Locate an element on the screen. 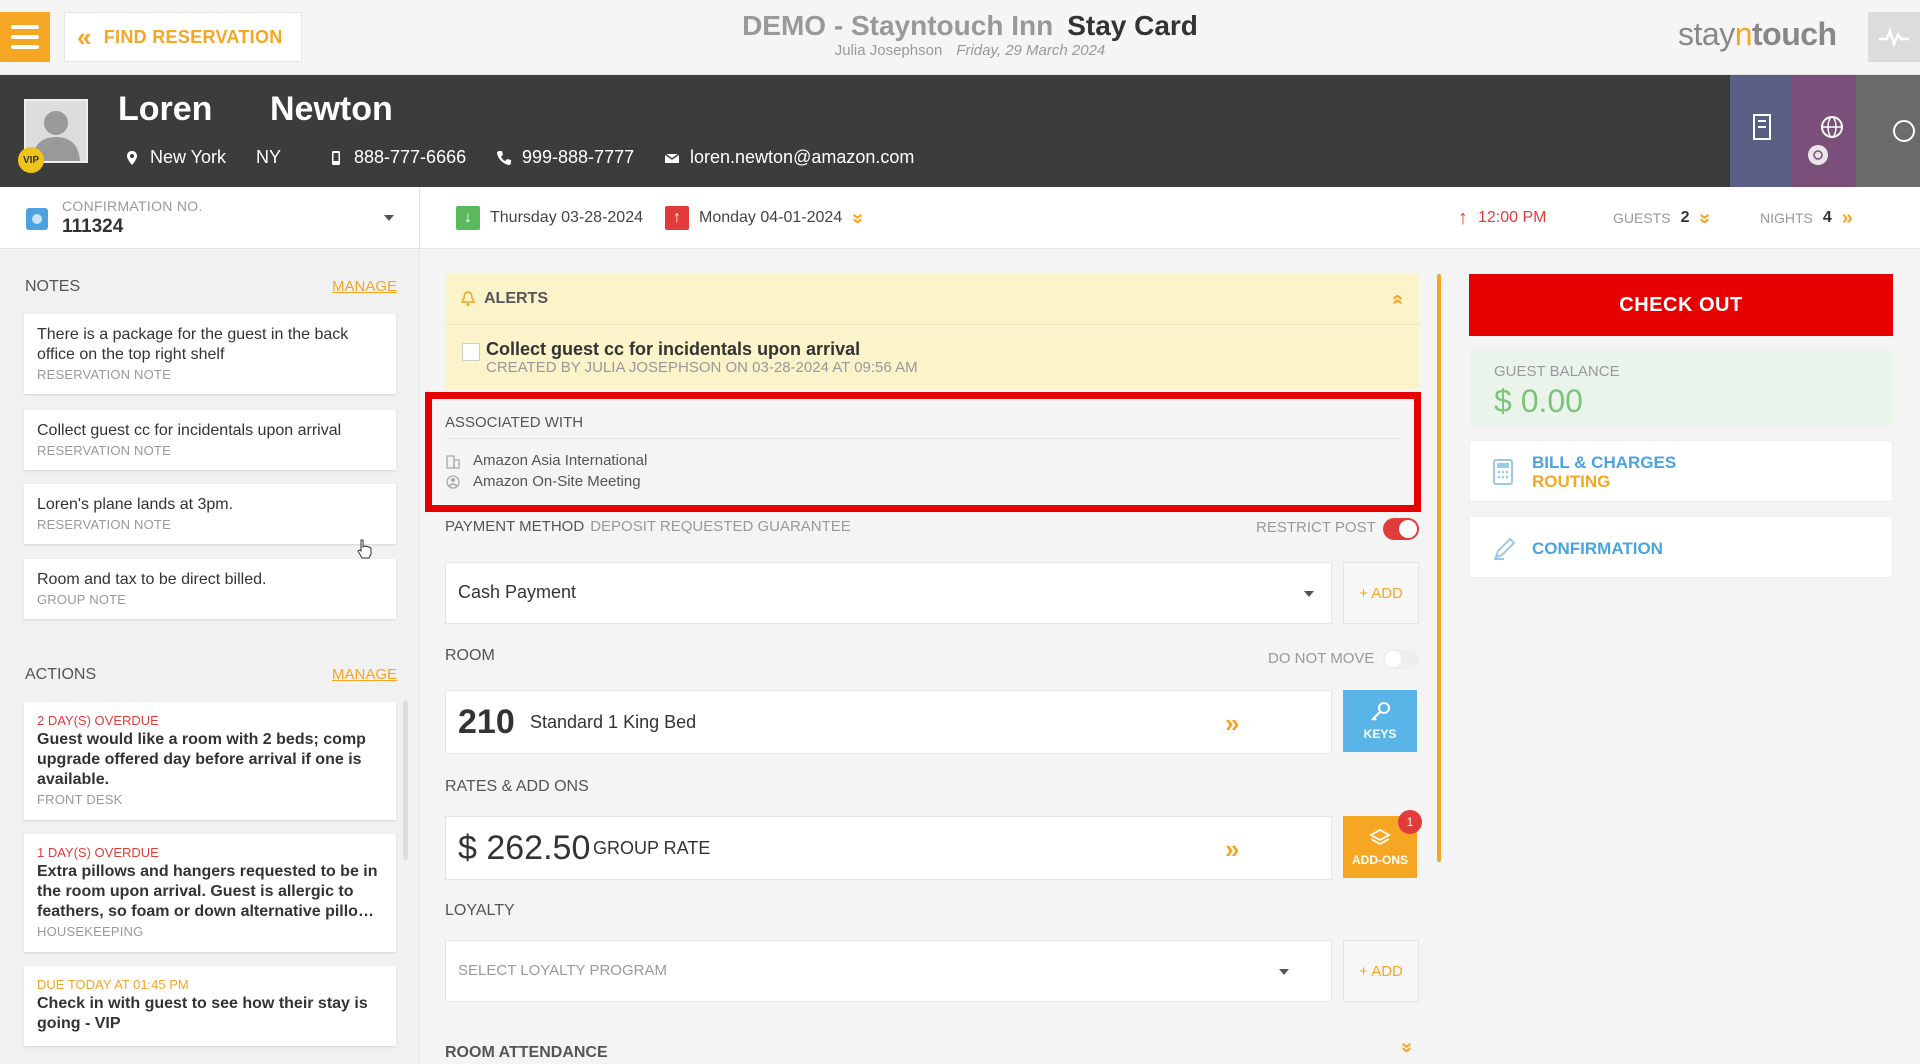 This screenshot has width=1920, height=1064. do-not-move-toggle is located at coordinates (1401, 659).